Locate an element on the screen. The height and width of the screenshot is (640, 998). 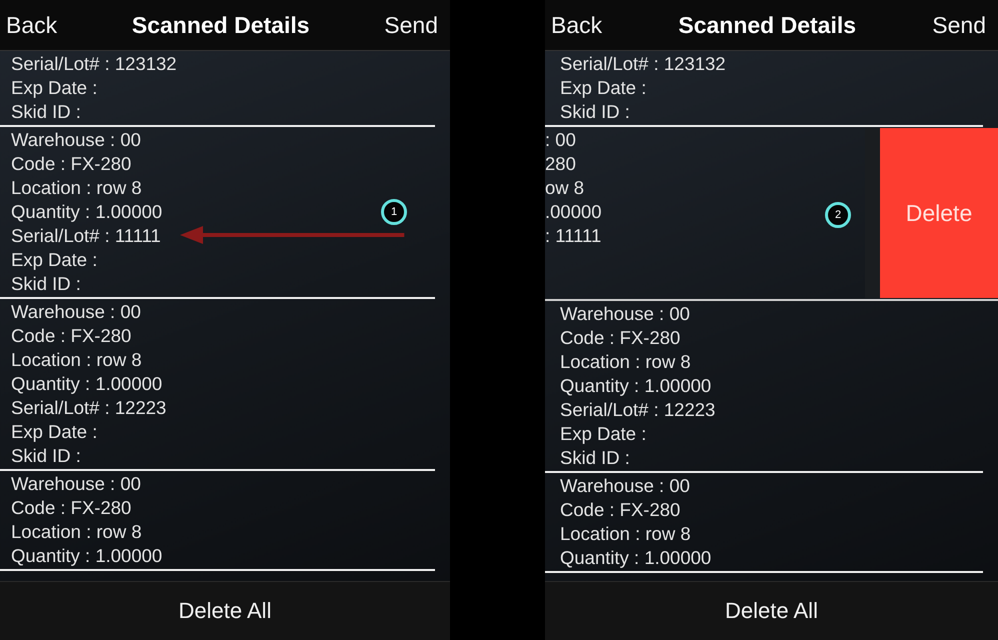
record-field: : 00 is located at coordinates (560, 140).